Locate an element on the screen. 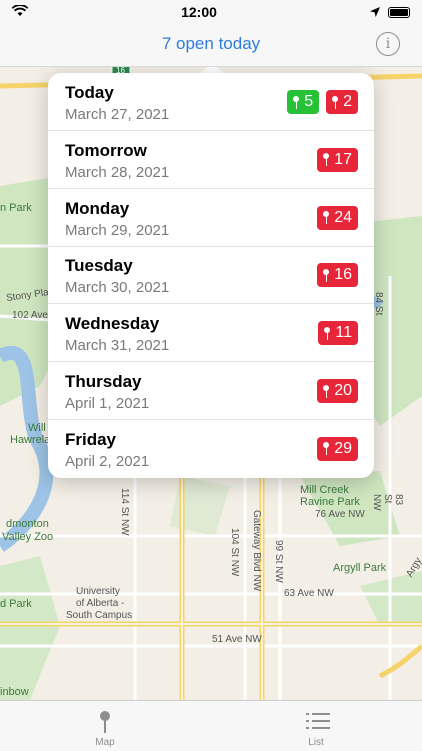 This screenshot has width=422, height=751. tab-map-label: Map is located at coordinates (105, 742).